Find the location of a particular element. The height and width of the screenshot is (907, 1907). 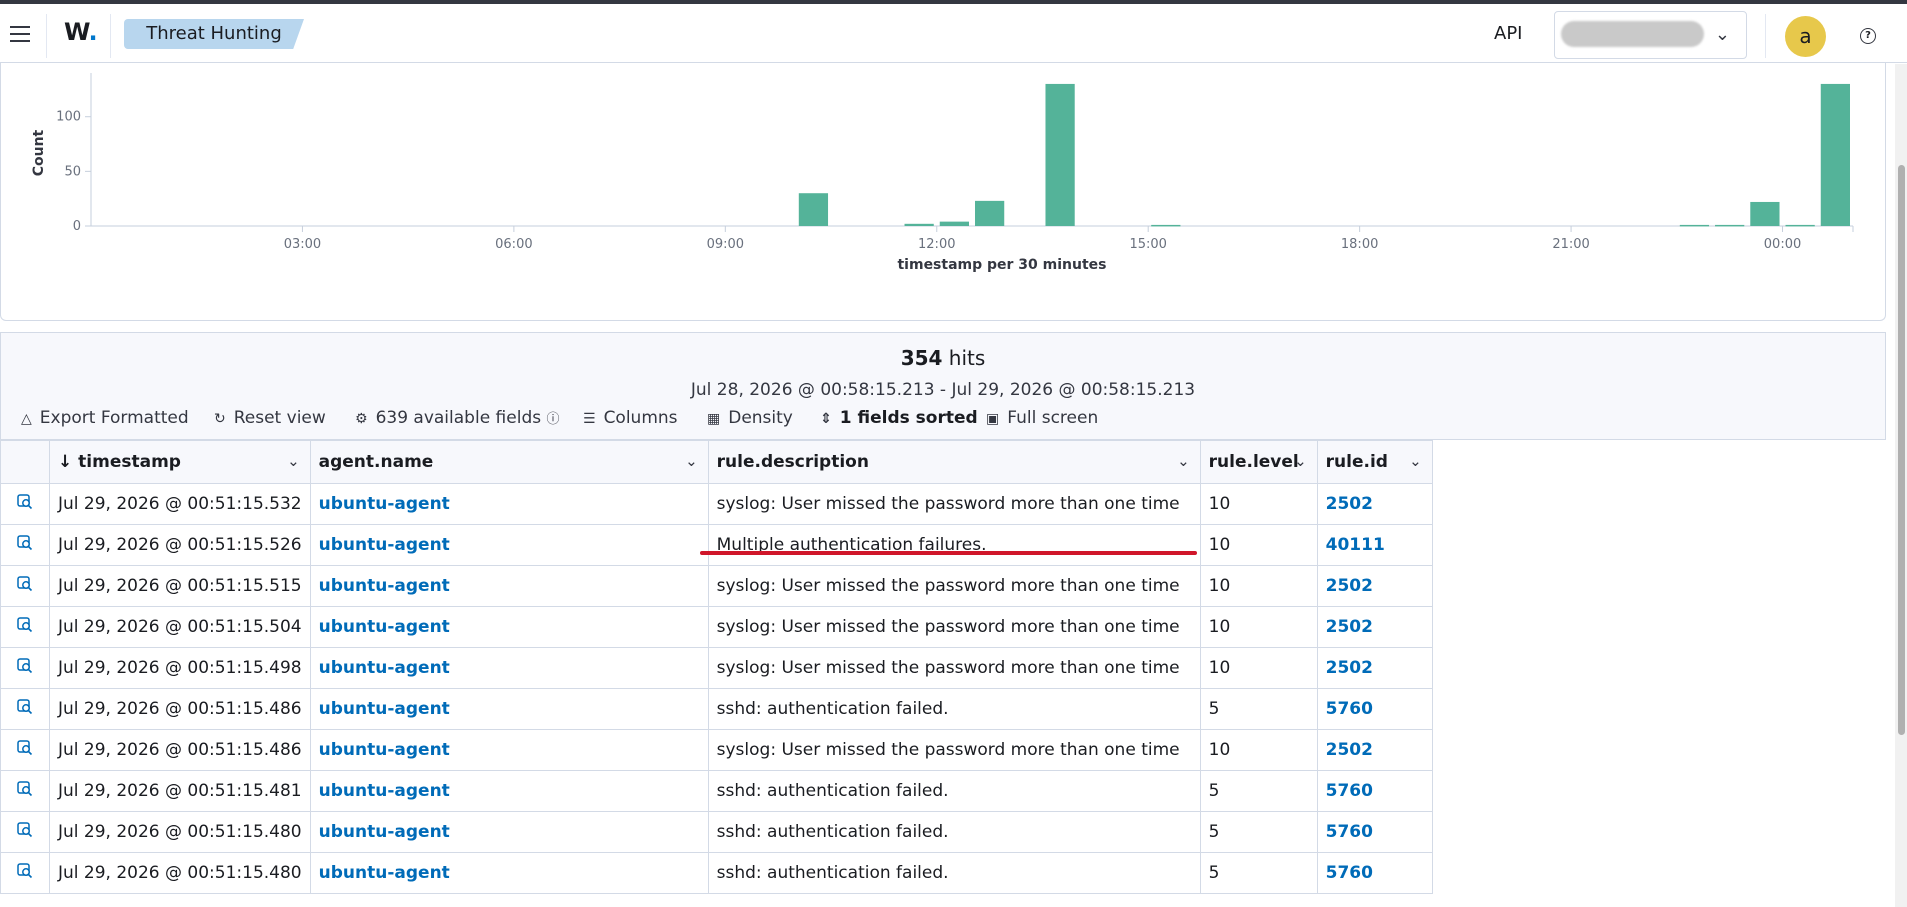

hits-count: 354 is located at coordinates (921, 358).